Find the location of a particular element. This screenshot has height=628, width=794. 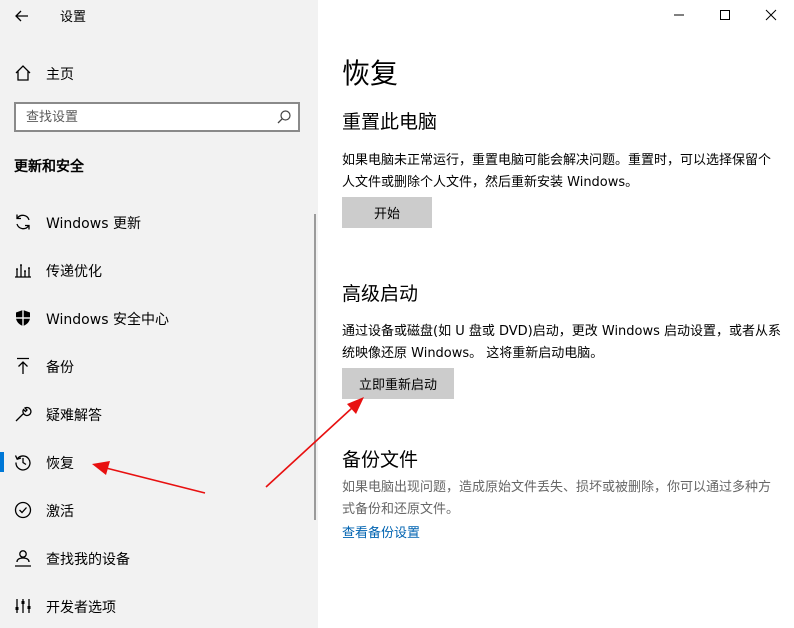

close-button is located at coordinates (771, 15).